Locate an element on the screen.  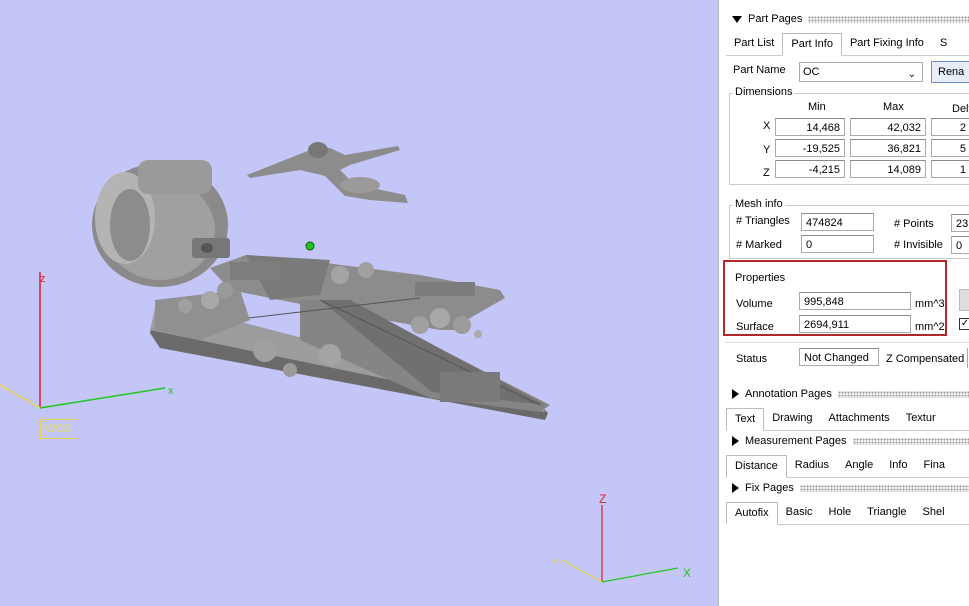
surface-unit: mm^2 is located at coordinates (930, 327).